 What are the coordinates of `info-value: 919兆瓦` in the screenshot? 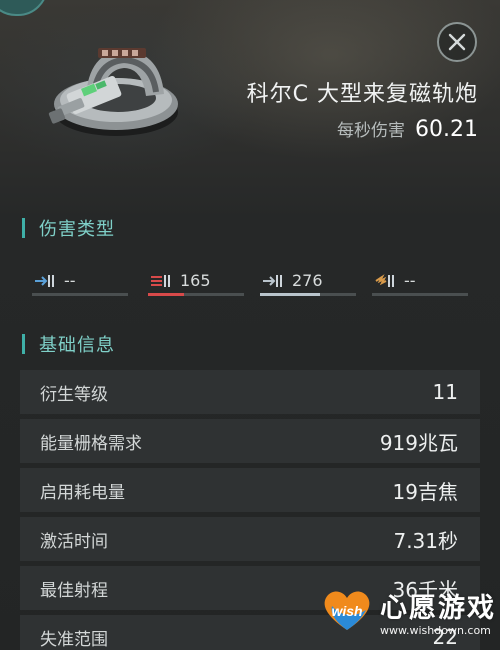 It's located at (418, 442).